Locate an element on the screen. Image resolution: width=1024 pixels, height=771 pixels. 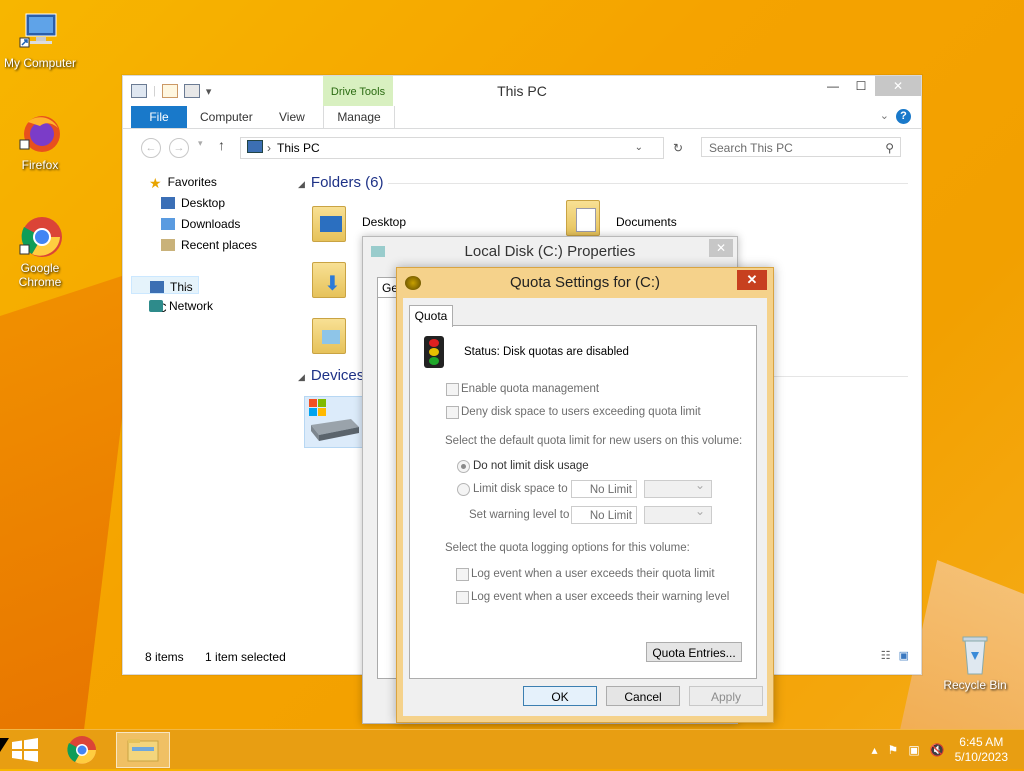
nav-desktop: Desktop is located at coordinates (210, 203).